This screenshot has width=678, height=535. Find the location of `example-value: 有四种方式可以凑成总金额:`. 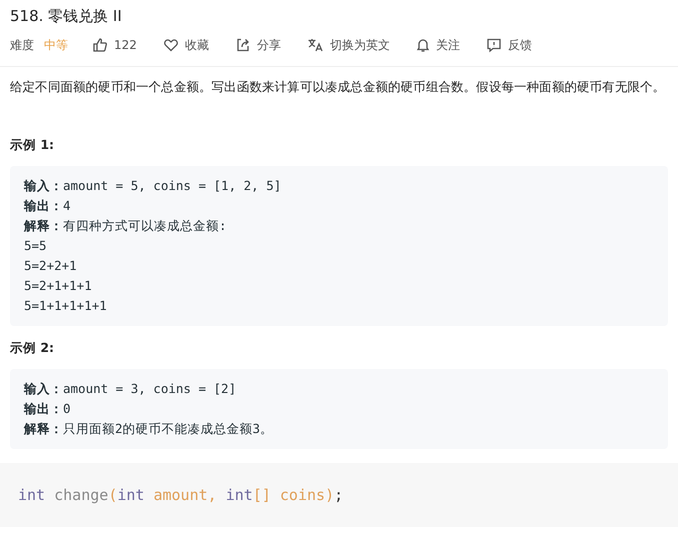

example-value: 有四种方式可以凑成总金额: is located at coordinates (145, 225).